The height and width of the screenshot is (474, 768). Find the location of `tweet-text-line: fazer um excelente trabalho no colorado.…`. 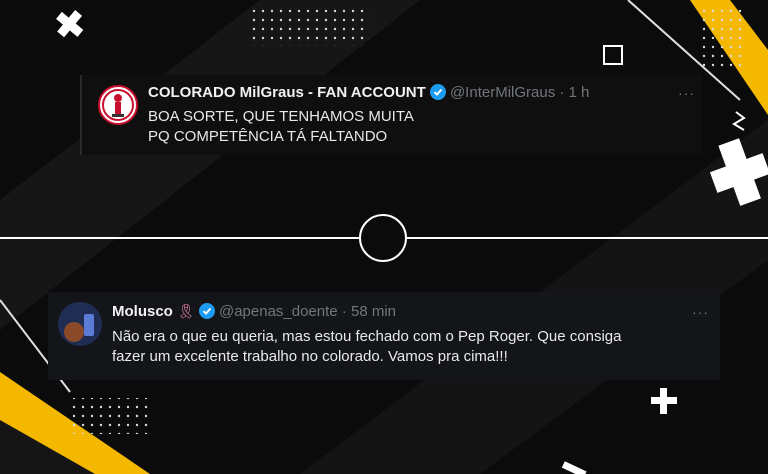

tweet-text-line: fazer um excelente trabalho no colorado.… is located at coordinates (310, 356).